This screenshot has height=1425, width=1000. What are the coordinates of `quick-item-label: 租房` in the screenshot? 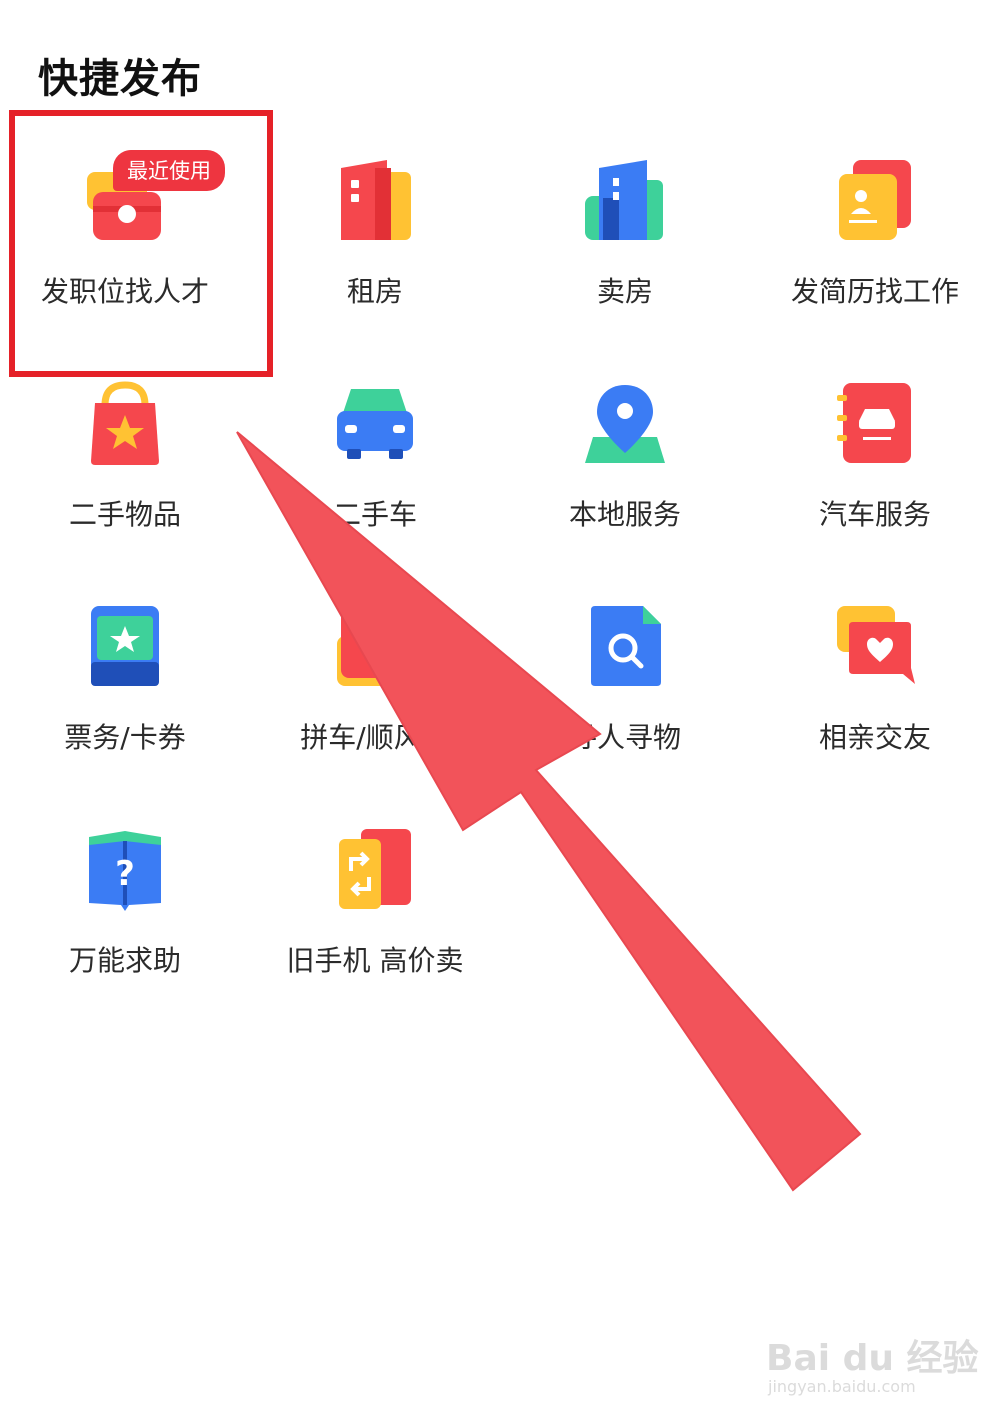 It's located at (374, 291).